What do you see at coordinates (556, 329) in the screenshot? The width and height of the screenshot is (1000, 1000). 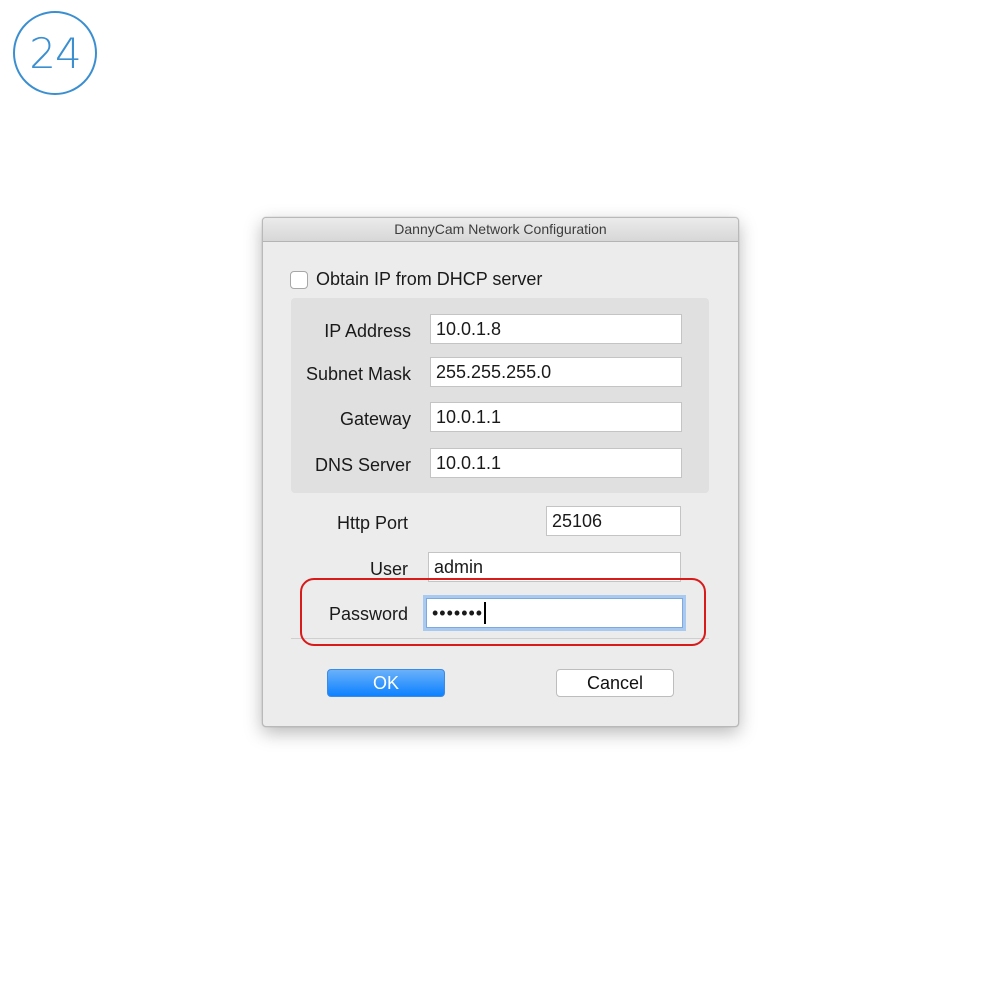 I see `ip-address-field: 10.0.1.8` at bounding box center [556, 329].